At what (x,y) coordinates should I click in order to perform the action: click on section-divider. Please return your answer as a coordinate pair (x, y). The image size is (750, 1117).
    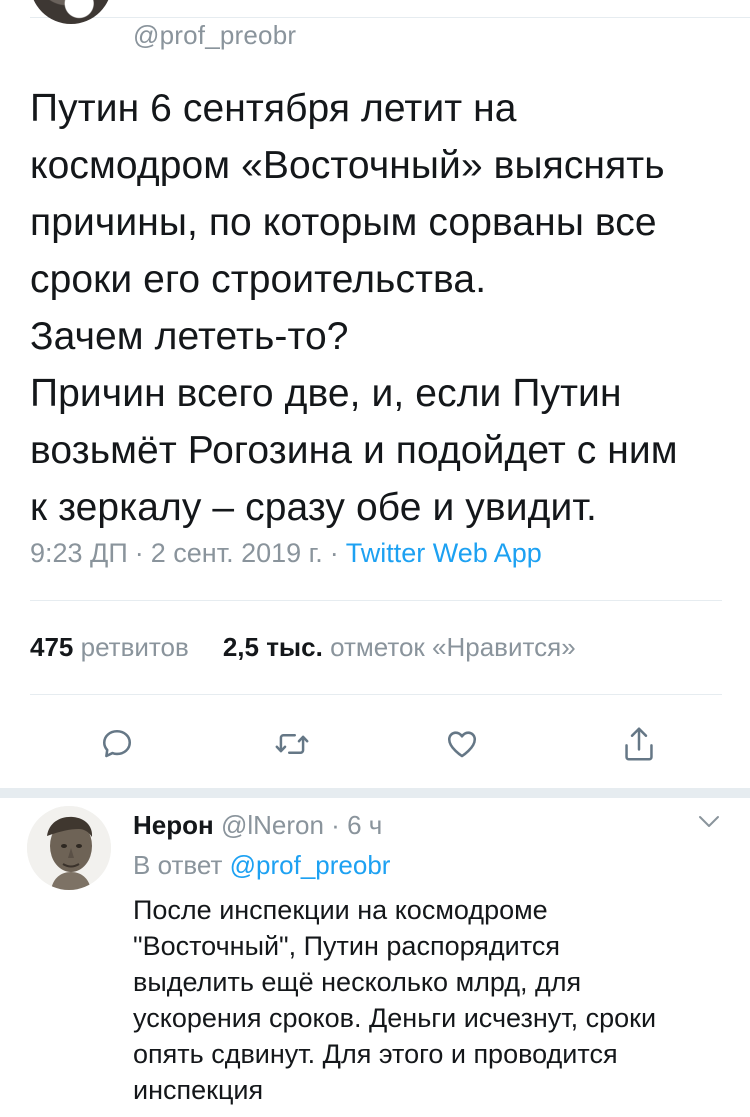
    Looking at the image, I should click on (375, 793).